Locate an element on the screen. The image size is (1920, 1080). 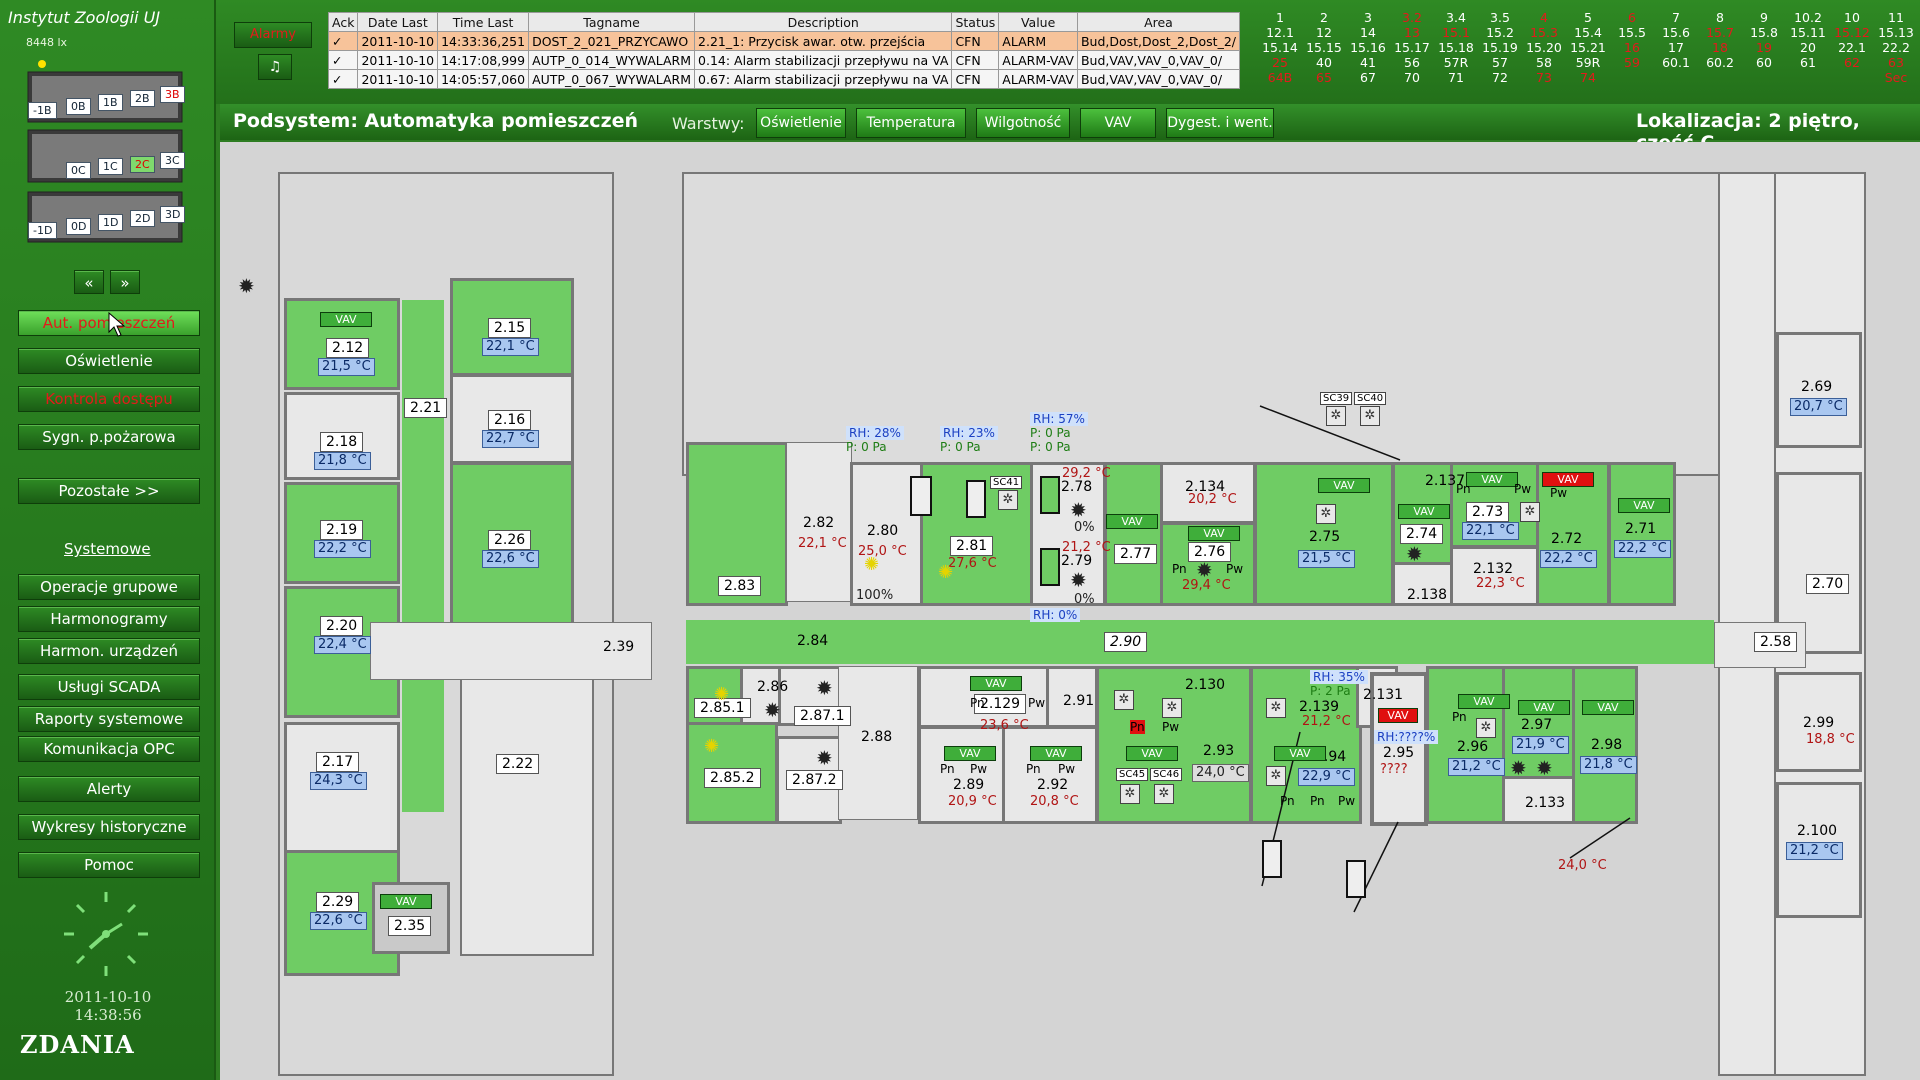
room-grid-cell: 16 is located at coordinates (1632, 47).